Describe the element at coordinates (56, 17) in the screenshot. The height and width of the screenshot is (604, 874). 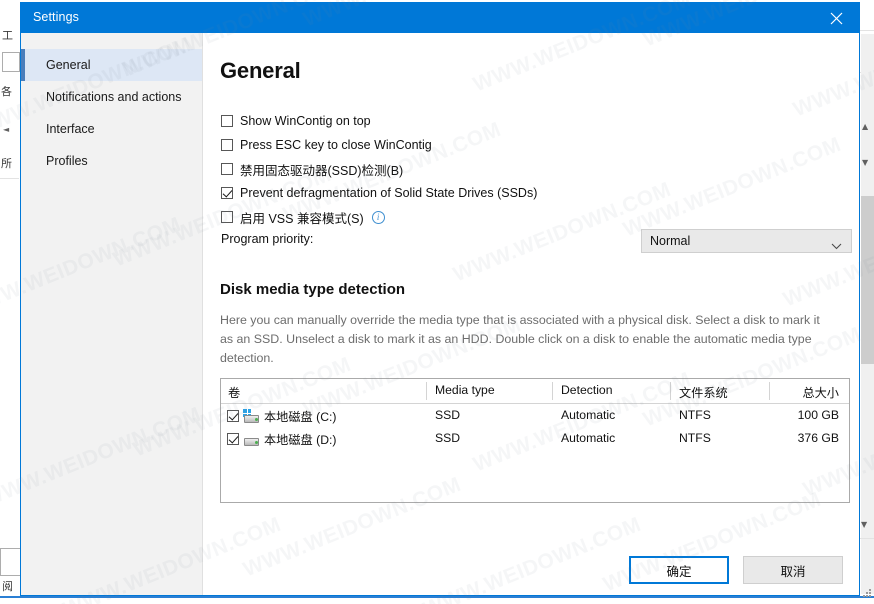
I see `window-title: Settings` at that location.